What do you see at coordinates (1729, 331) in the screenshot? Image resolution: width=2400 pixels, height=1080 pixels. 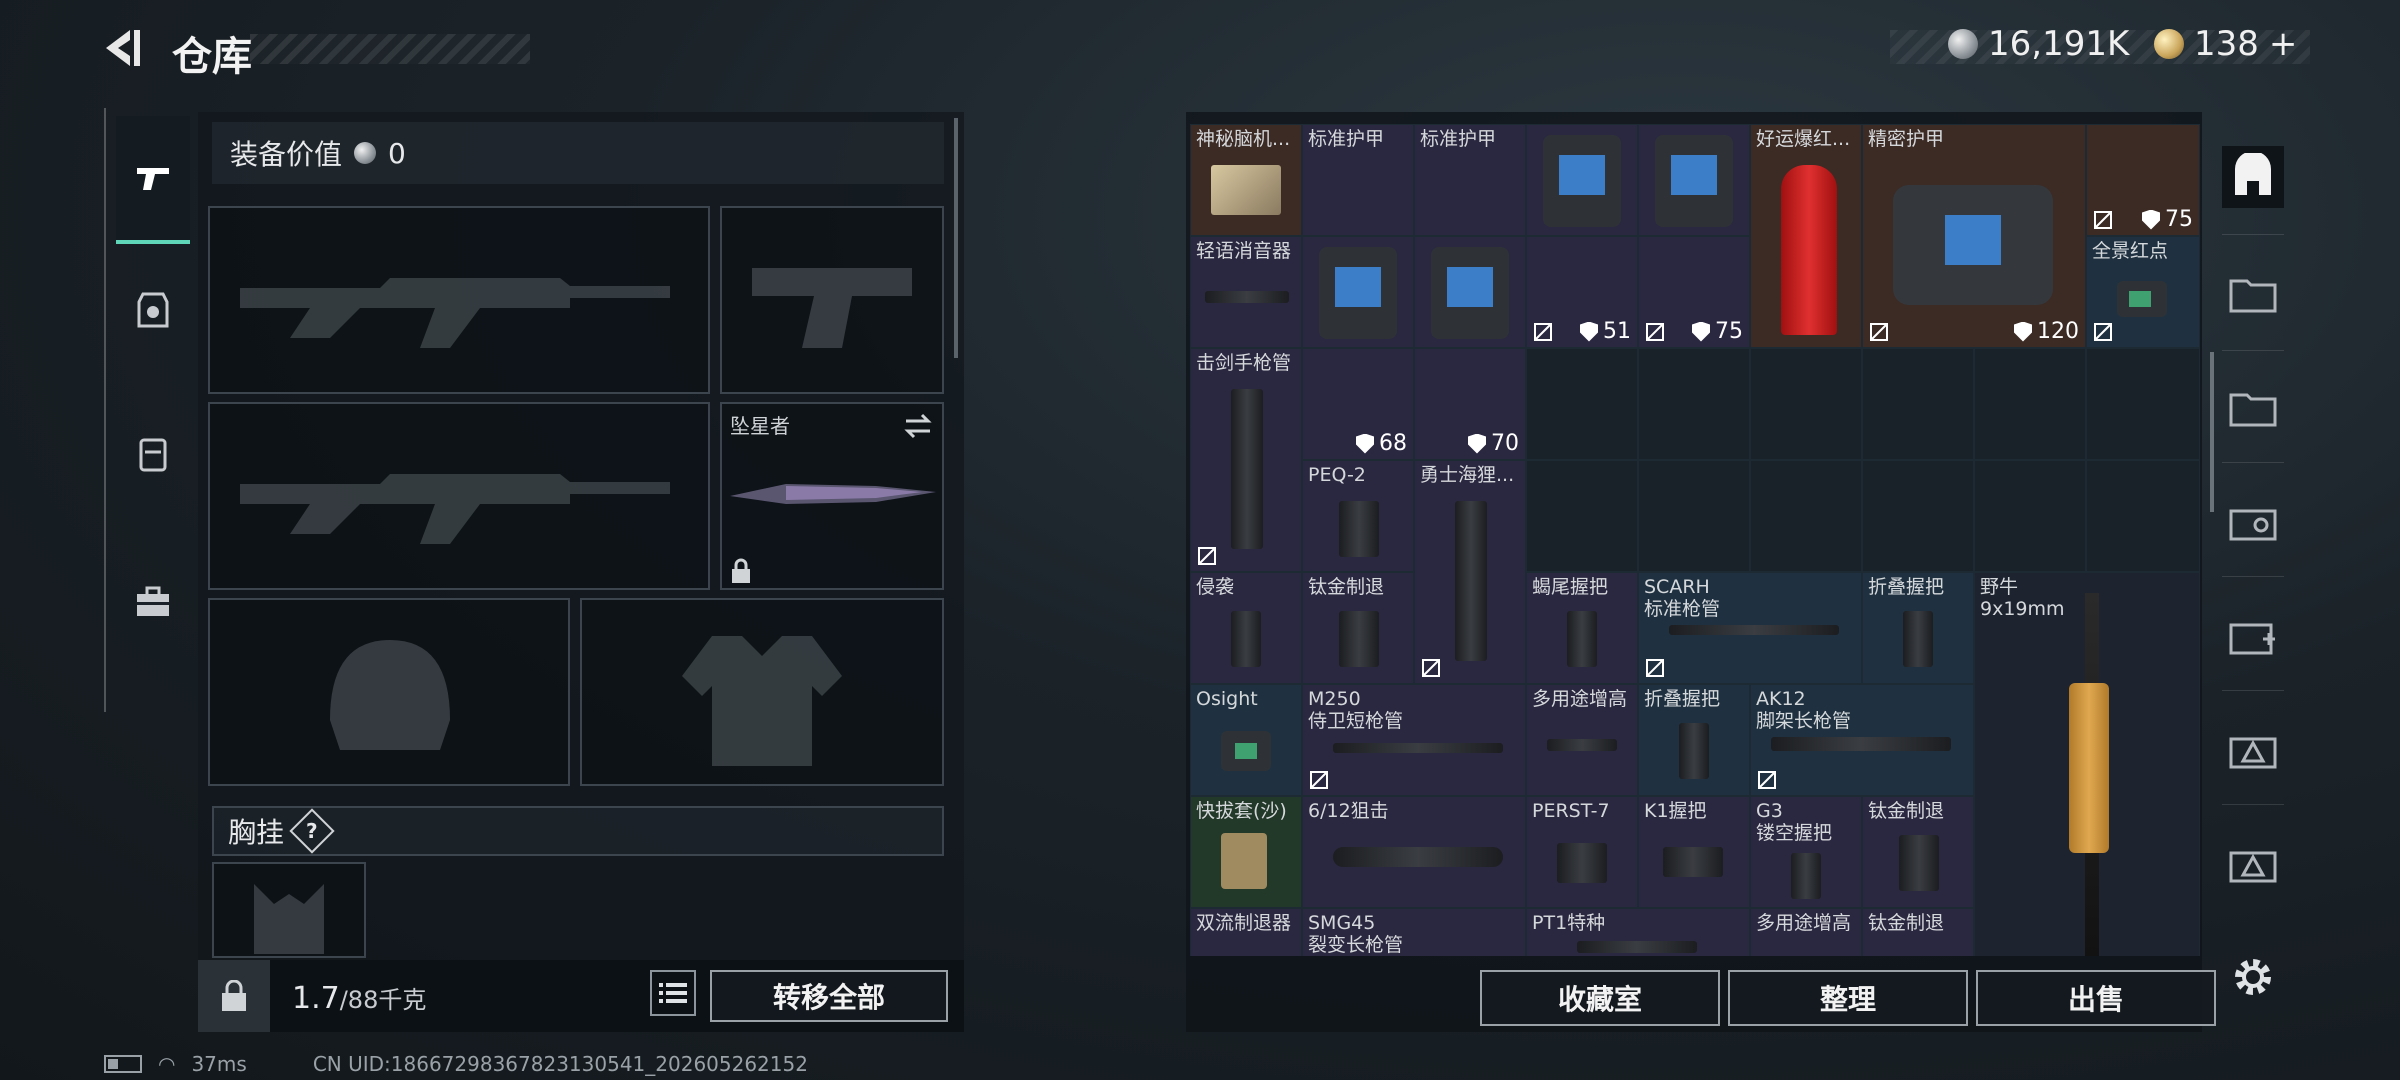 I see `durability-value: 75` at bounding box center [1729, 331].